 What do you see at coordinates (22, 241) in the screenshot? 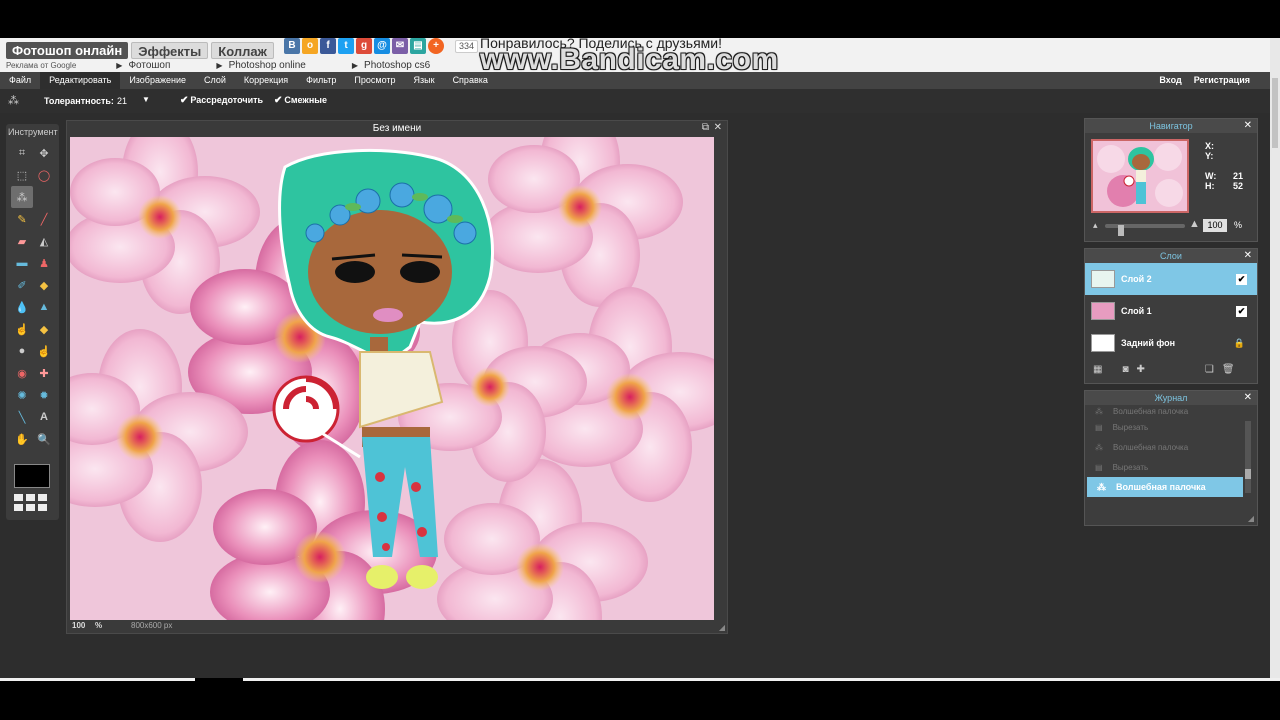
I see `eraser-tool-icon: ▰` at bounding box center [22, 241].